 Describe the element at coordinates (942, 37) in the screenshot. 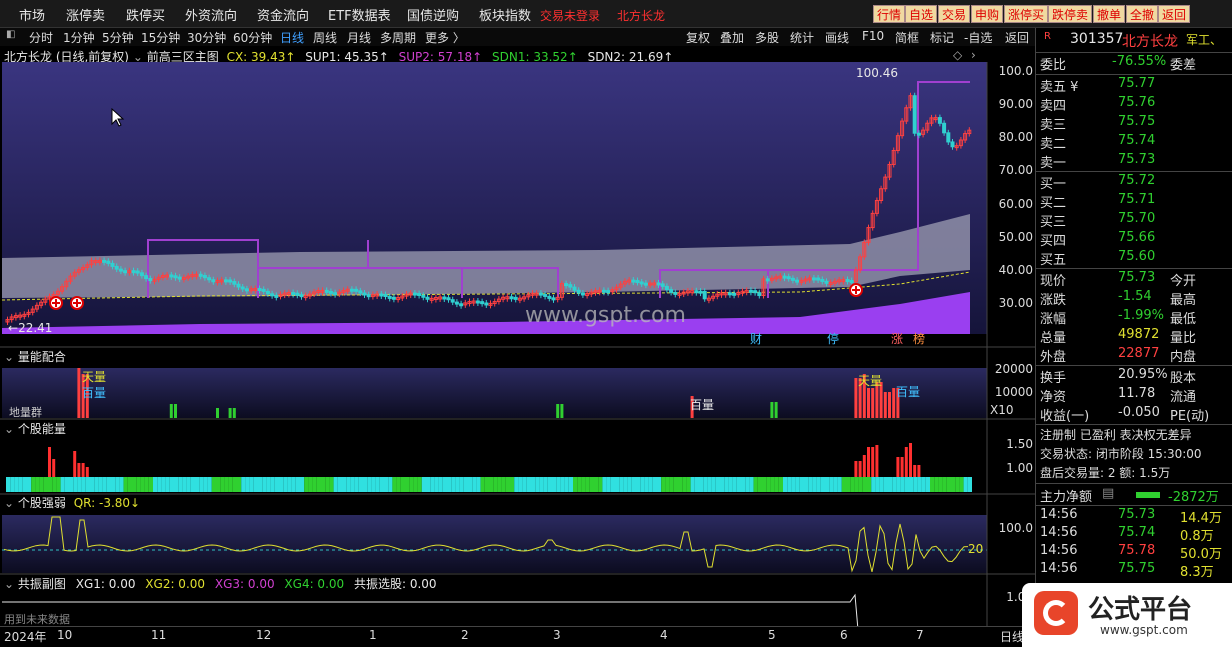

I see `tool-mark: 标记` at that location.